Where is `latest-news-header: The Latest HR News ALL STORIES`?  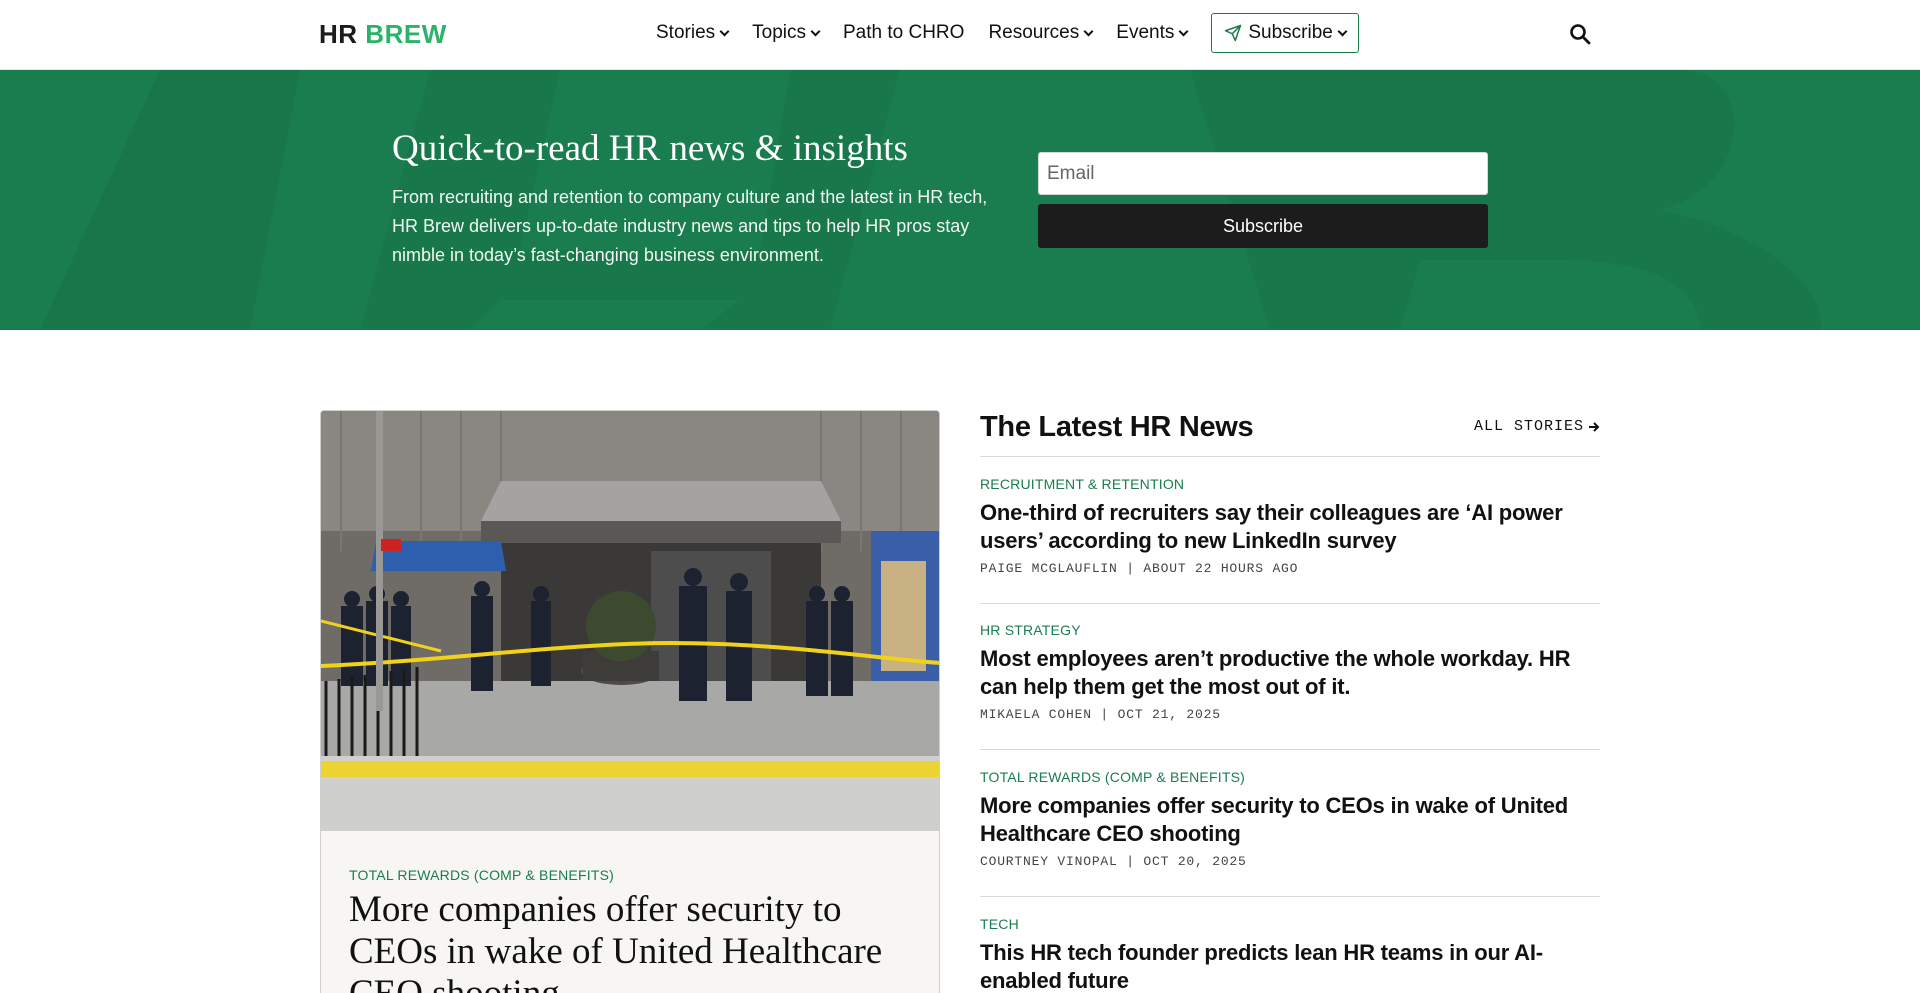 latest-news-header: The Latest HR News ALL STORIES is located at coordinates (1290, 433).